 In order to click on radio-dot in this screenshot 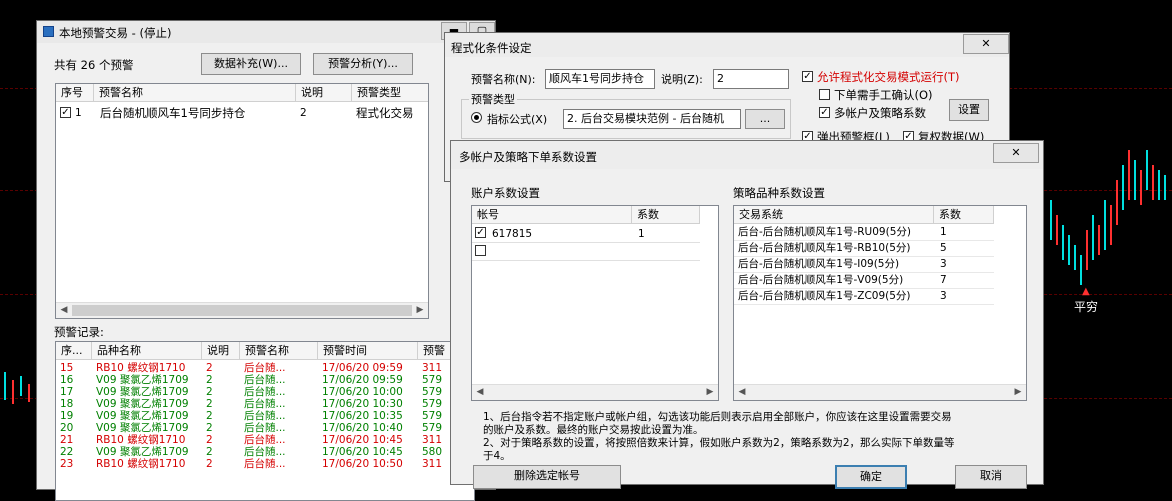, I will do `click(476, 117)`.